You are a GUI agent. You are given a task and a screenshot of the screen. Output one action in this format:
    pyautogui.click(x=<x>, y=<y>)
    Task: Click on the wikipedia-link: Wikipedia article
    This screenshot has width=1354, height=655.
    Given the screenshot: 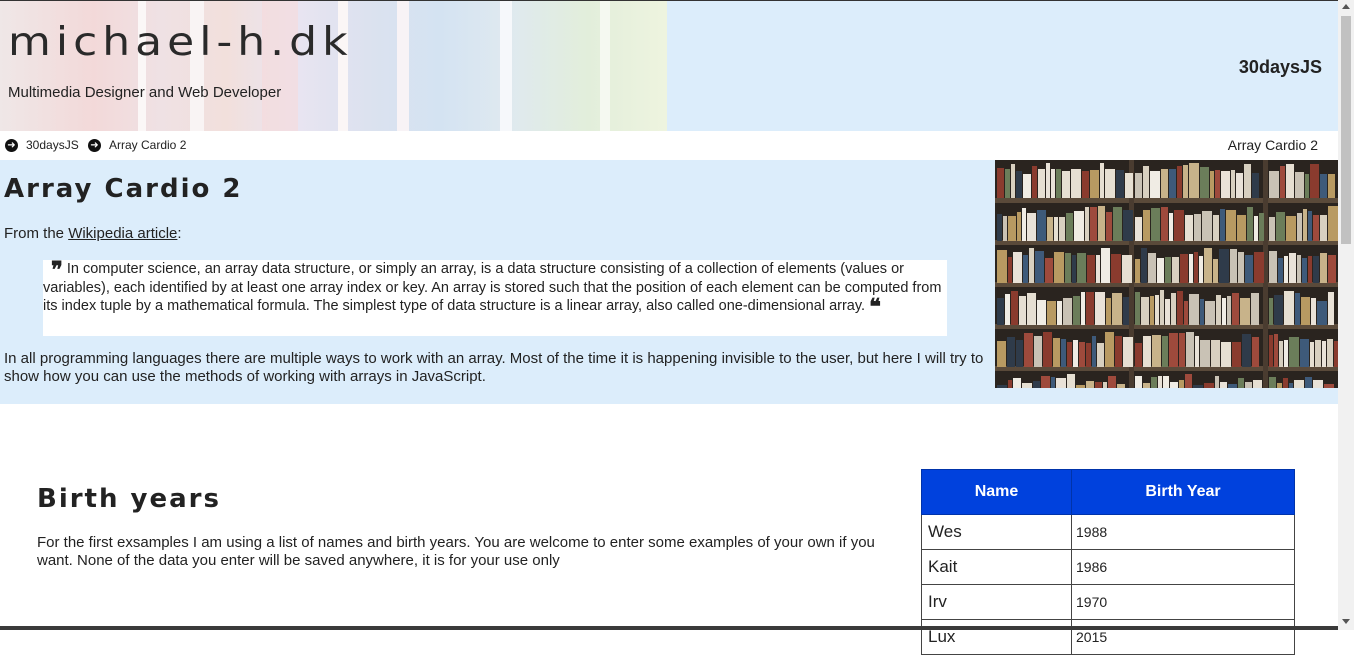 What is the action you would take?
    pyautogui.click(x=122, y=233)
    